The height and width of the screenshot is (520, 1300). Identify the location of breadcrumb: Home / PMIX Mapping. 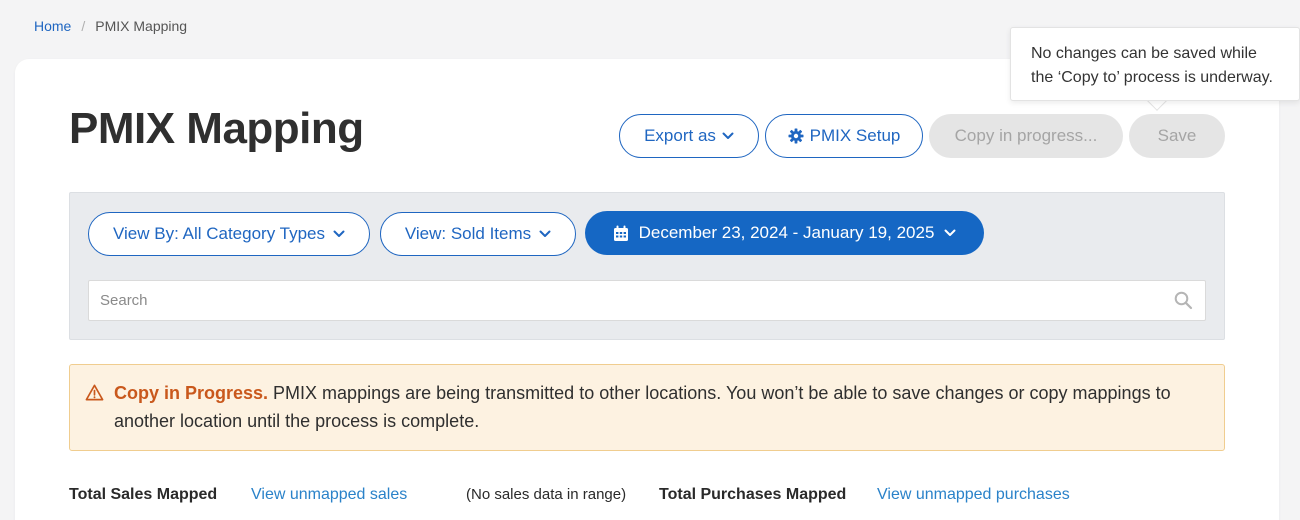
(110, 26).